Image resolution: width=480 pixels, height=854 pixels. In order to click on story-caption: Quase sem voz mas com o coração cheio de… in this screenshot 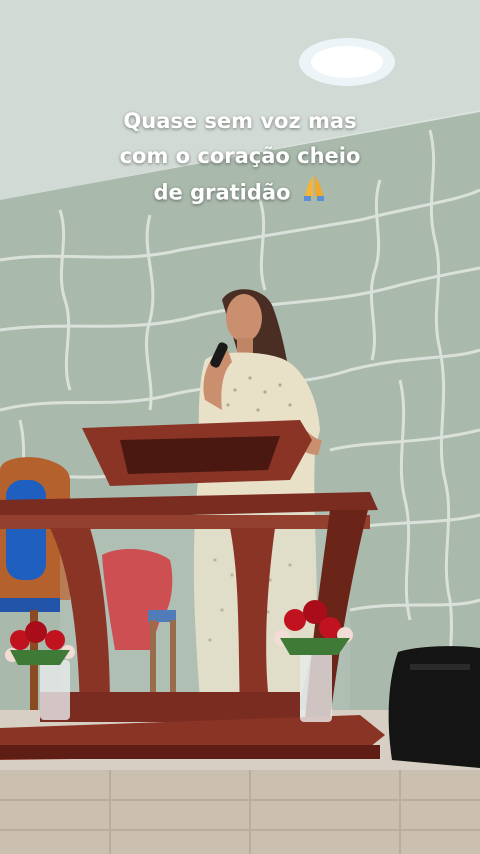, I will do `click(240, 158)`.